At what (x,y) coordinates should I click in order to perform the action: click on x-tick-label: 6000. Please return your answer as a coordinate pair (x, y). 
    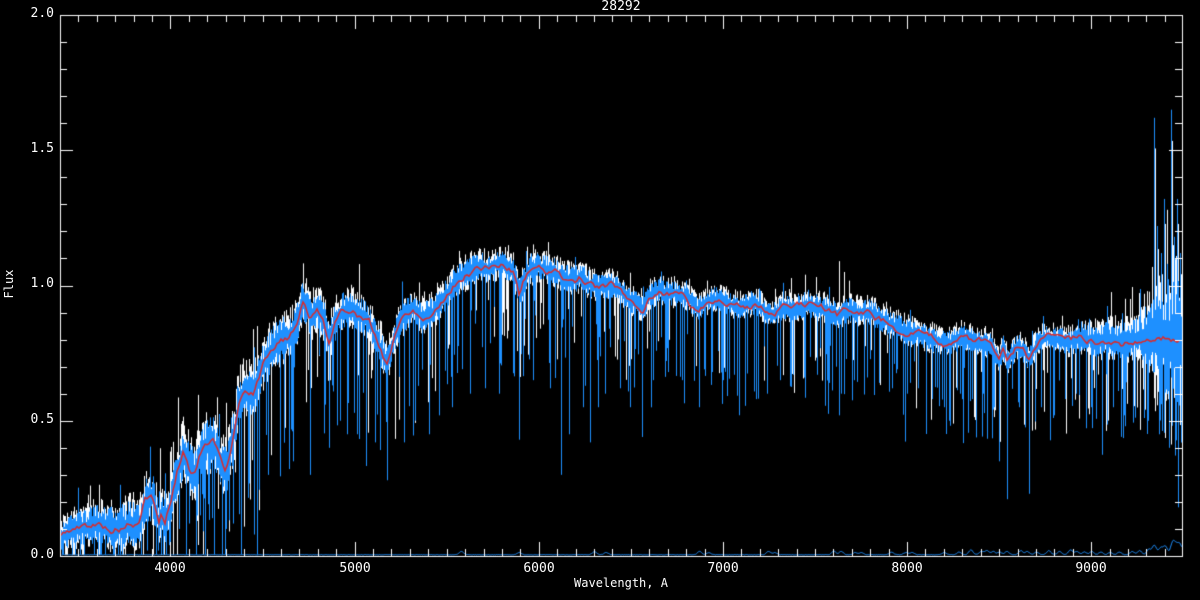
    Looking at the image, I should click on (539, 568).